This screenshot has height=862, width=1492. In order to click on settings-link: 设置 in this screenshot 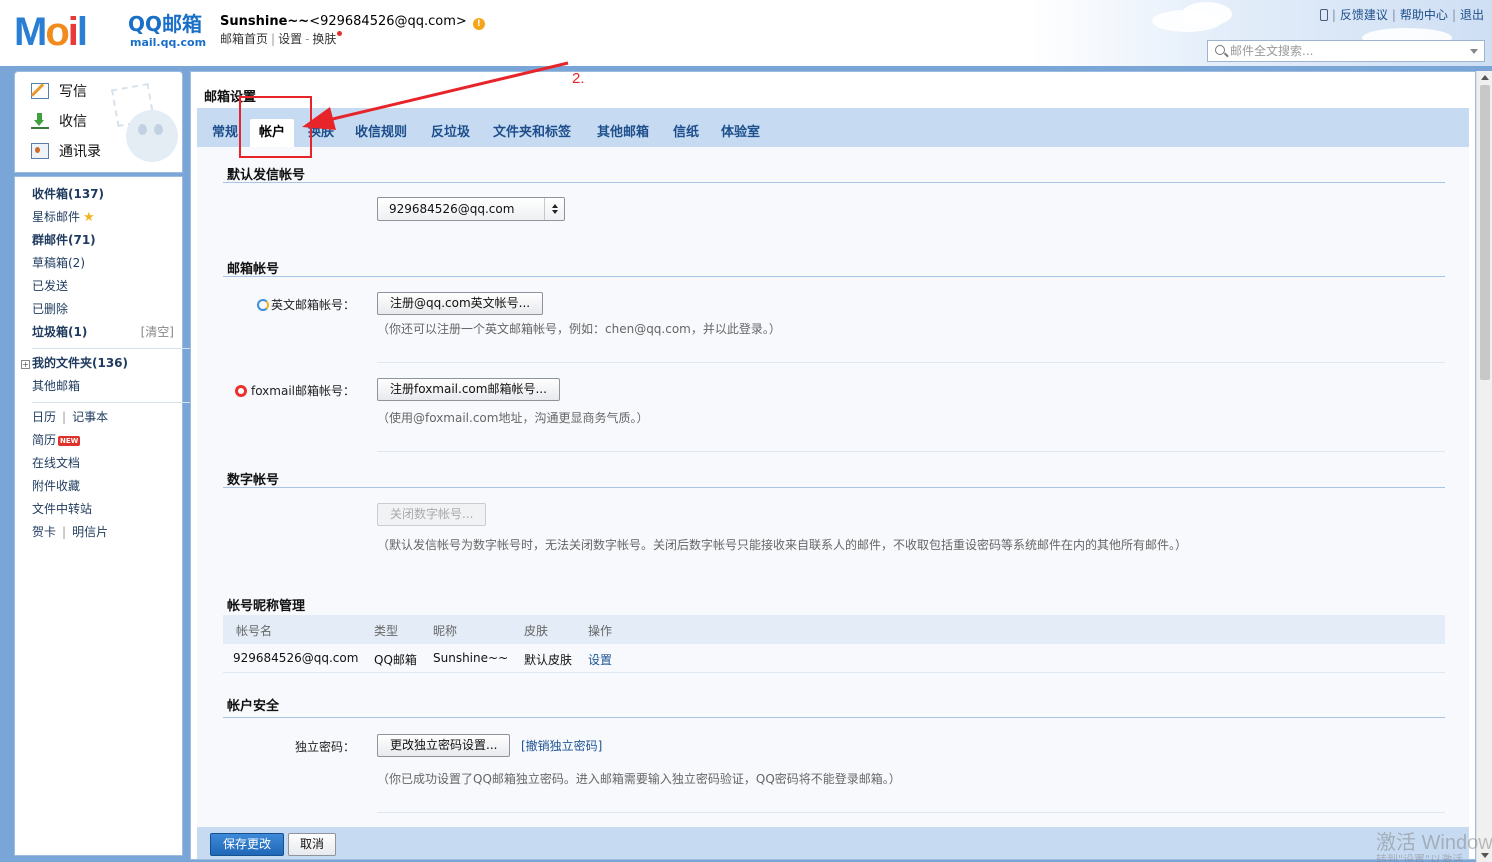, I will do `click(290, 39)`.